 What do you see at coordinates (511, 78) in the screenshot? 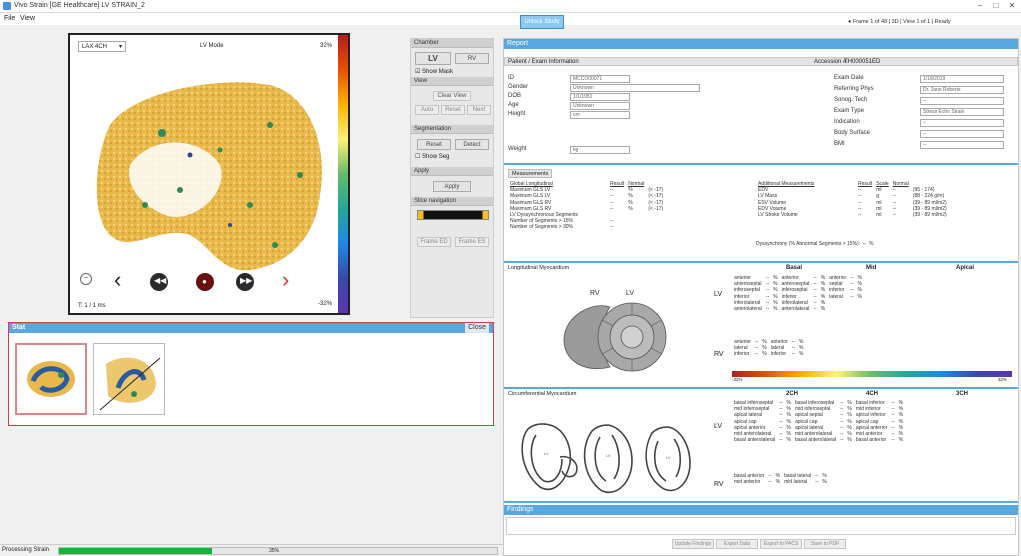
I see `patient-field-label: ID` at bounding box center [511, 78].